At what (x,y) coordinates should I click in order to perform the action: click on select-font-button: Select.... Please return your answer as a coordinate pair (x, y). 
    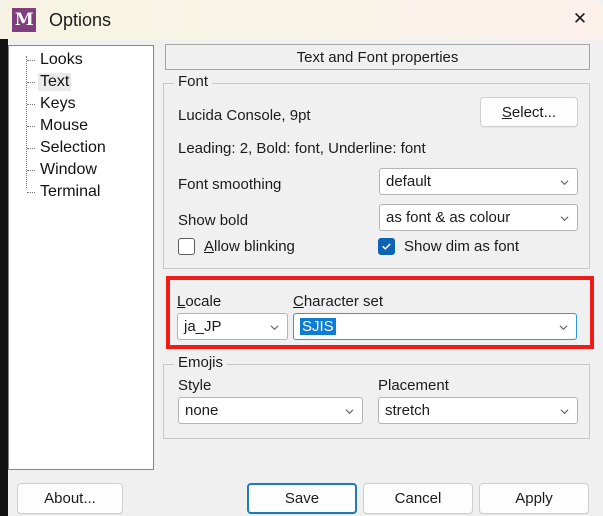
    Looking at the image, I should click on (529, 112).